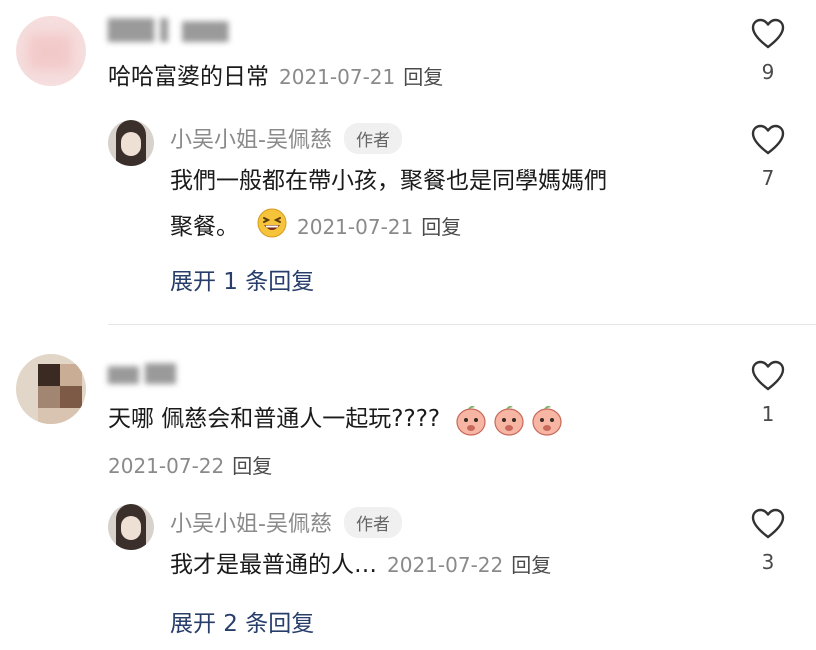  Describe the element at coordinates (768, 178) in the screenshot. I see `like-count: 7` at that location.